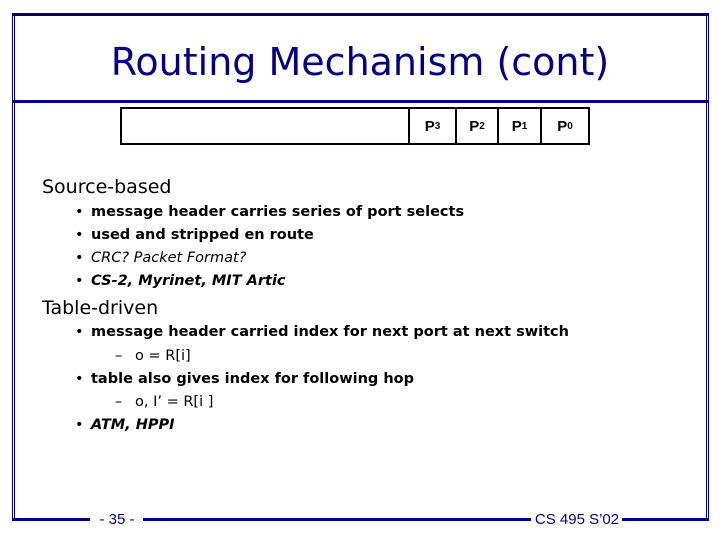 This screenshot has height=540, width=720. I want to click on frame-left-border-inner, so click(14, 266).